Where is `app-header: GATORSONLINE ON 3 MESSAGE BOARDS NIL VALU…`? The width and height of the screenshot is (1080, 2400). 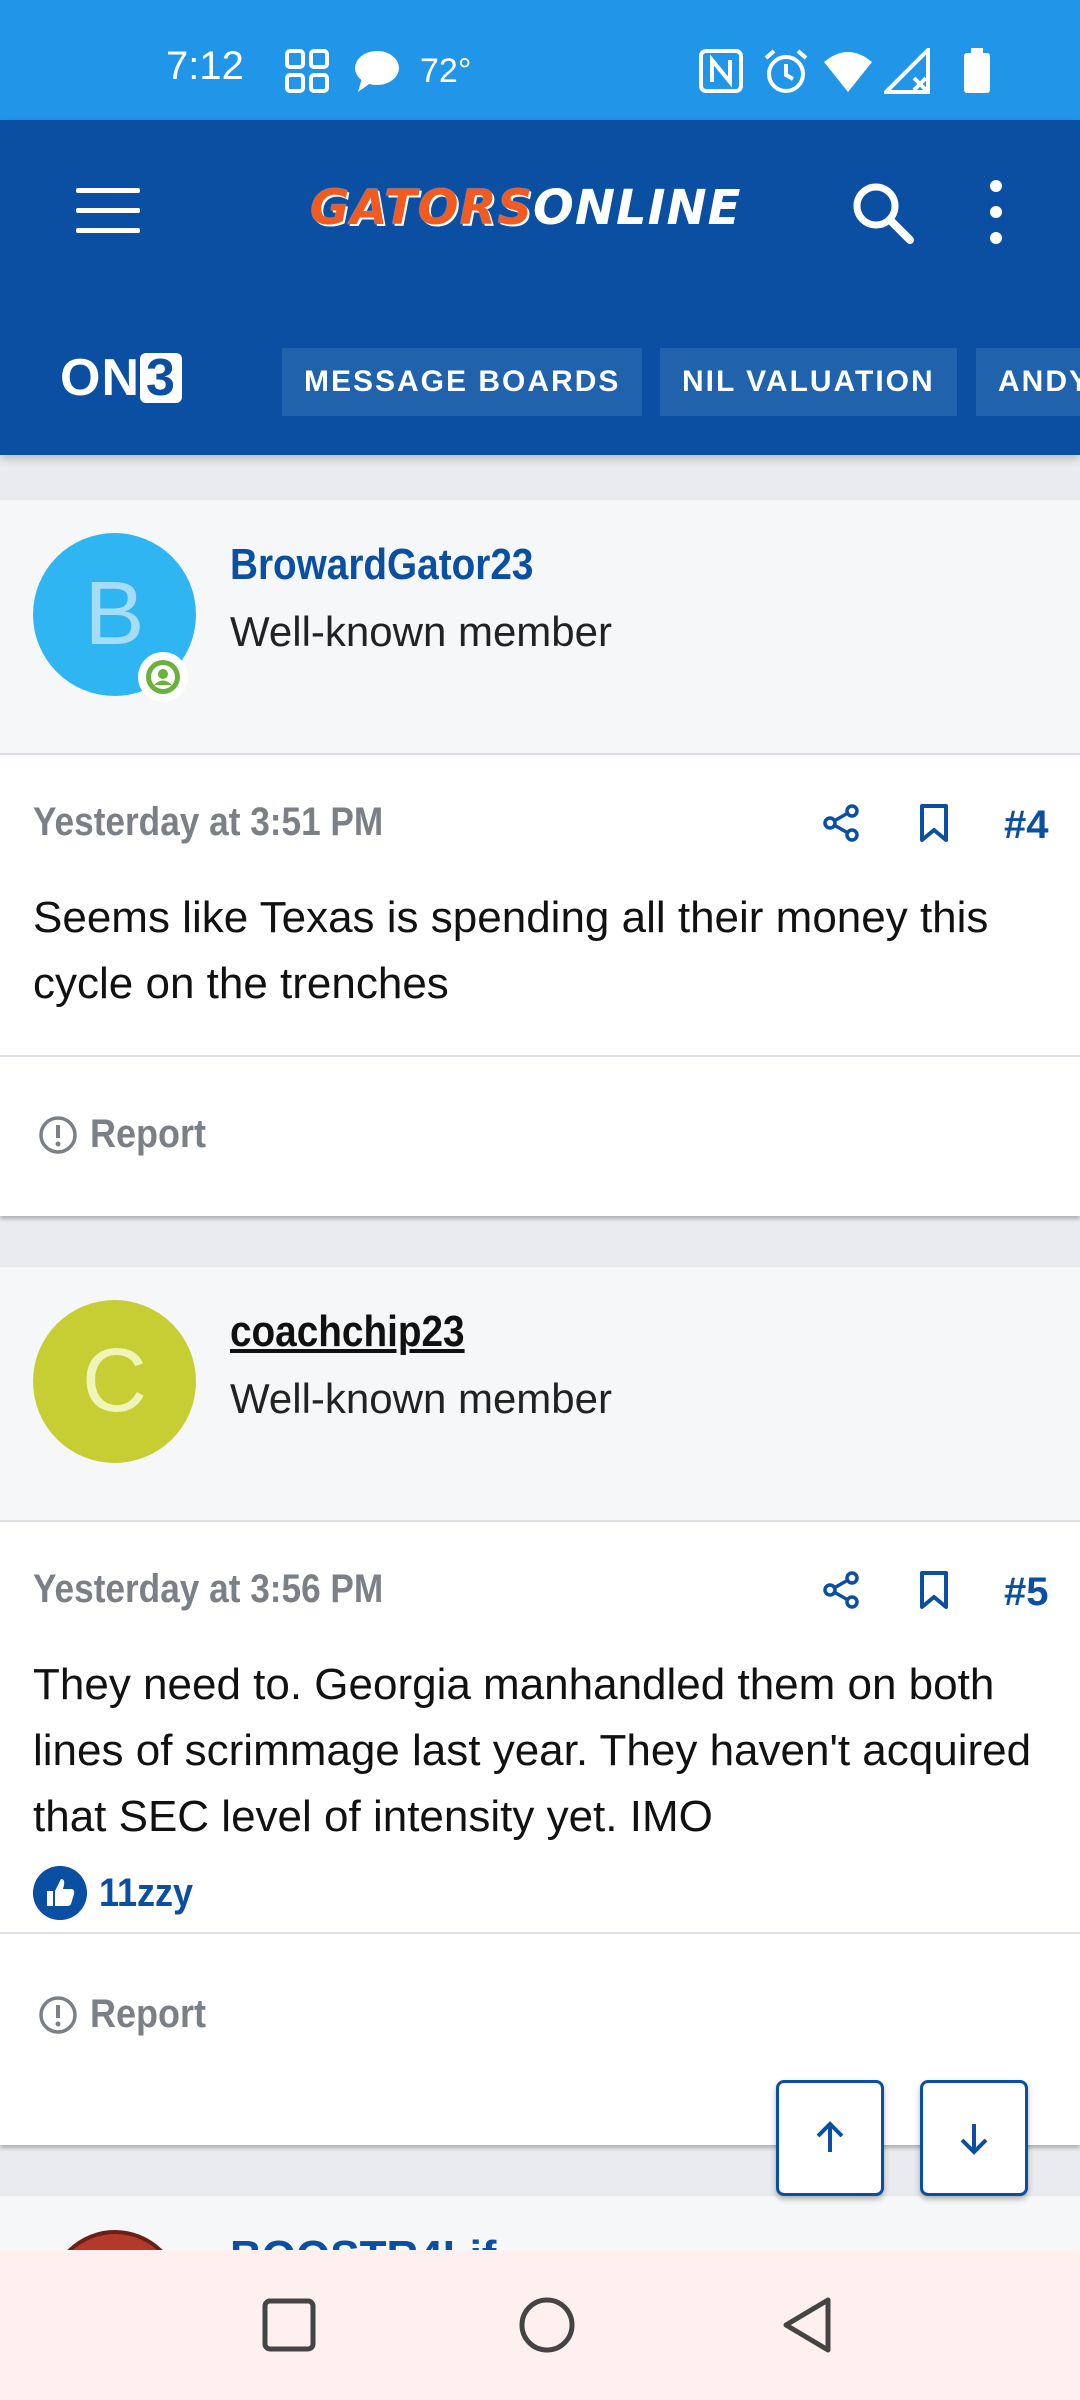
app-header: GATORSONLINE ON 3 MESSAGE BOARDS NIL VALU… is located at coordinates (540, 287).